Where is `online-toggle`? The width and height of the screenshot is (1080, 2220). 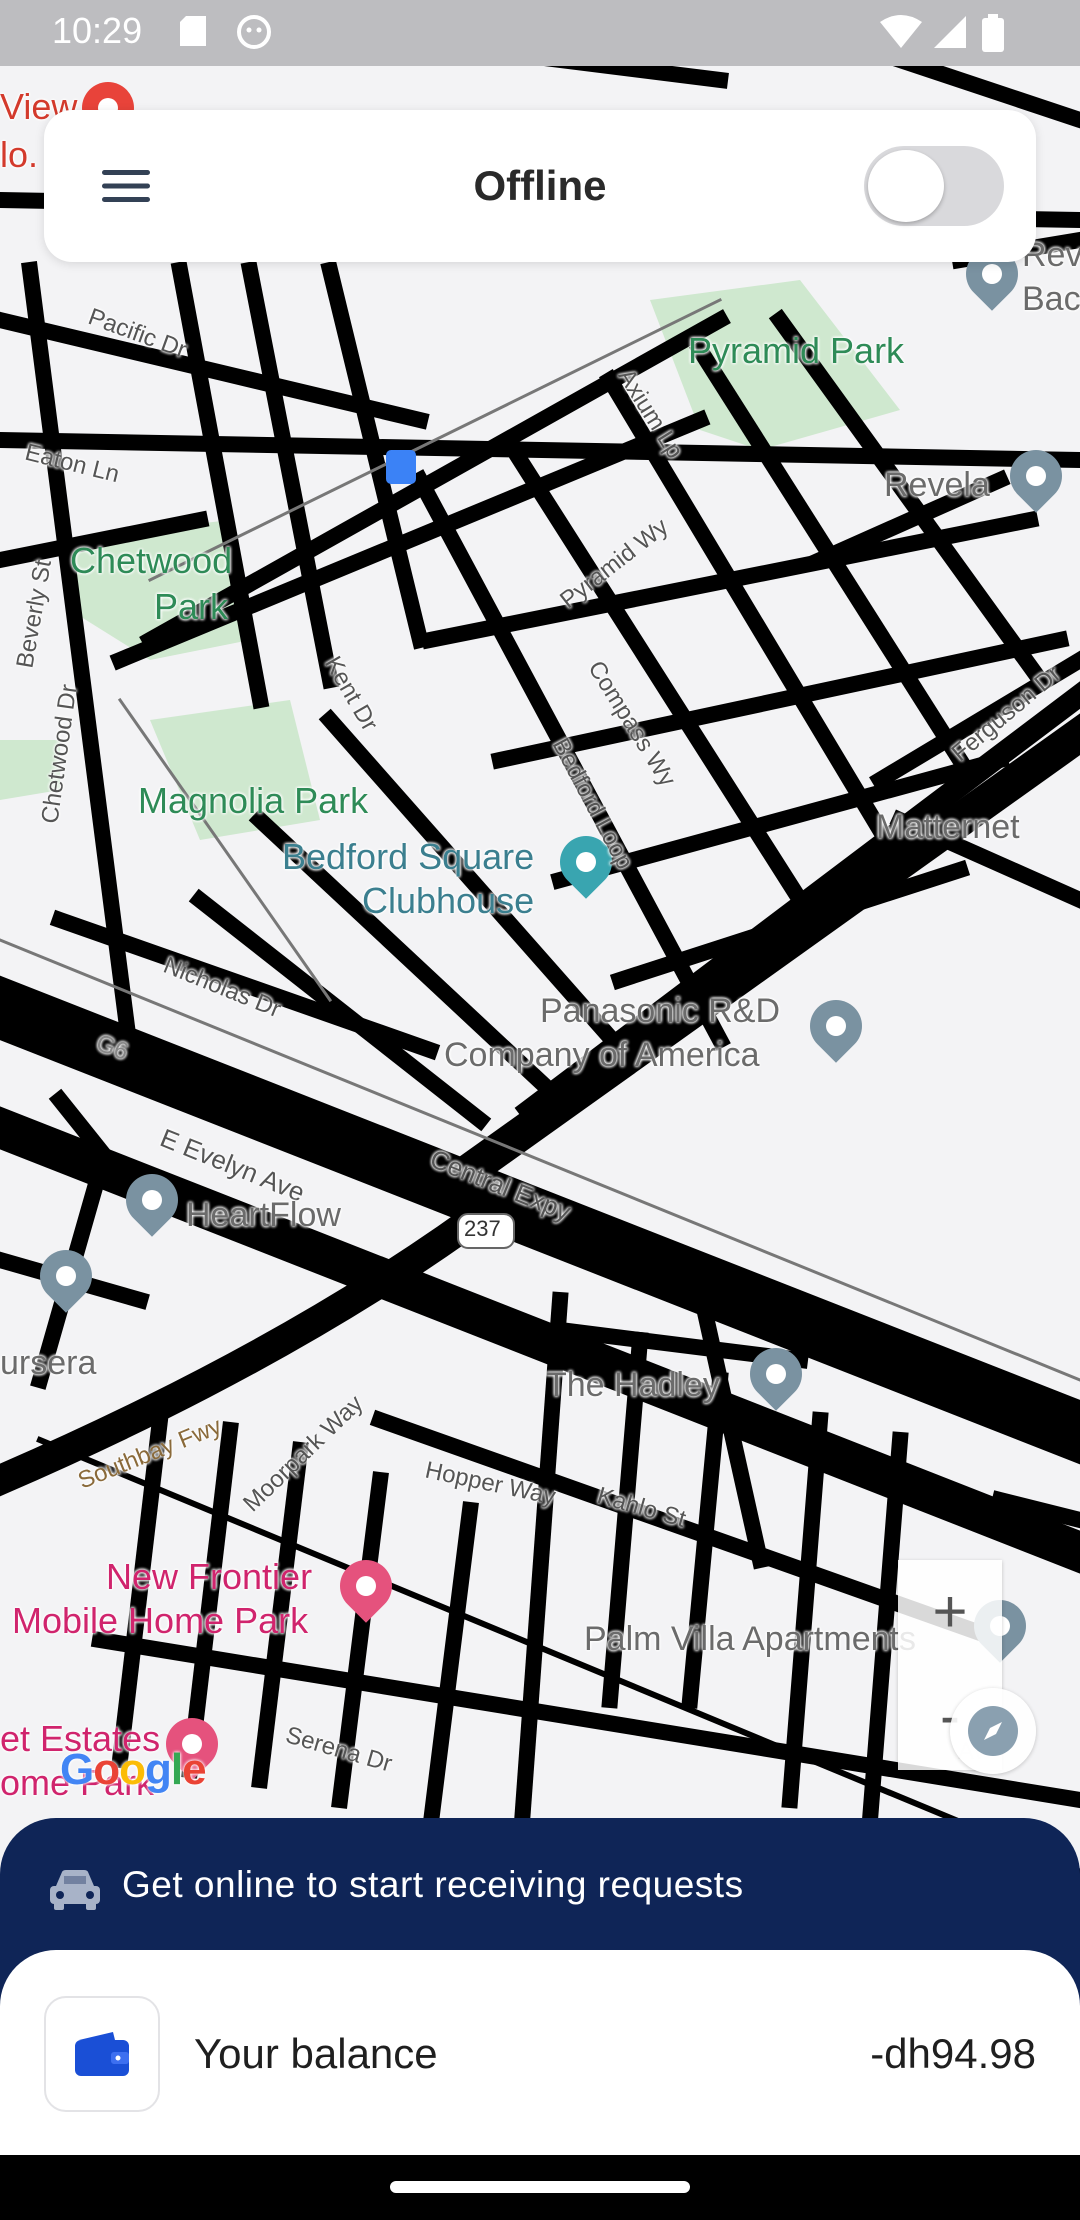
online-toggle is located at coordinates (934, 186).